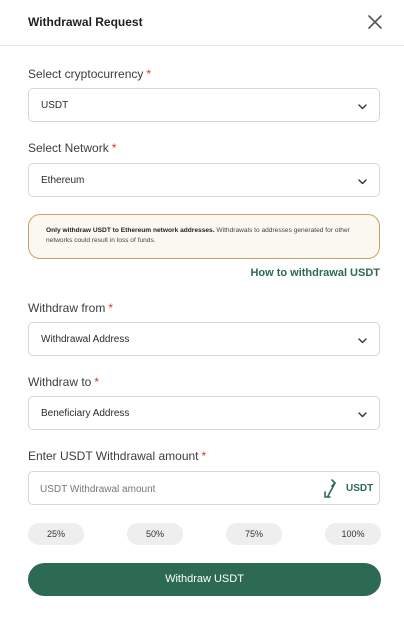  Describe the element at coordinates (175, 489) in the screenshot. I see `amount-input` at that location.